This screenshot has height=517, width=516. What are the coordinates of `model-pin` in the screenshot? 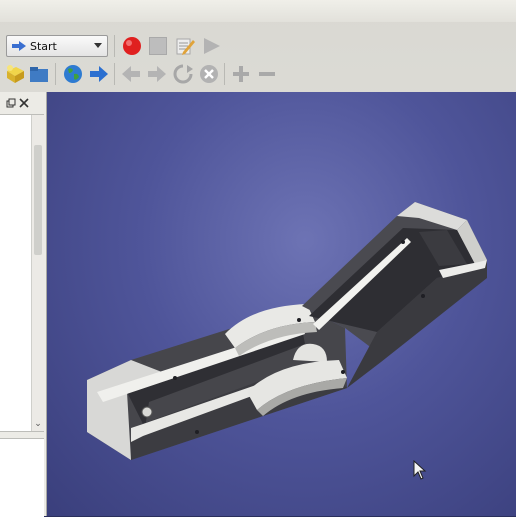 It's located at (147, 412).